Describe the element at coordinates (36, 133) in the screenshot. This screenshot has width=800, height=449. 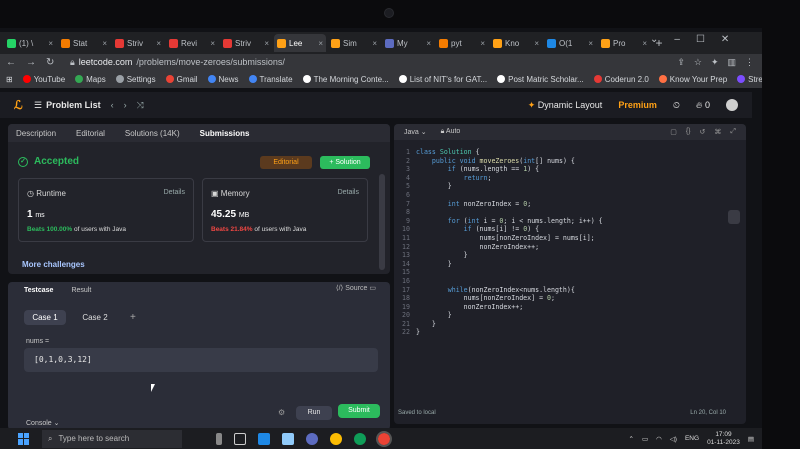
I see `tab-description: Description` at that location.